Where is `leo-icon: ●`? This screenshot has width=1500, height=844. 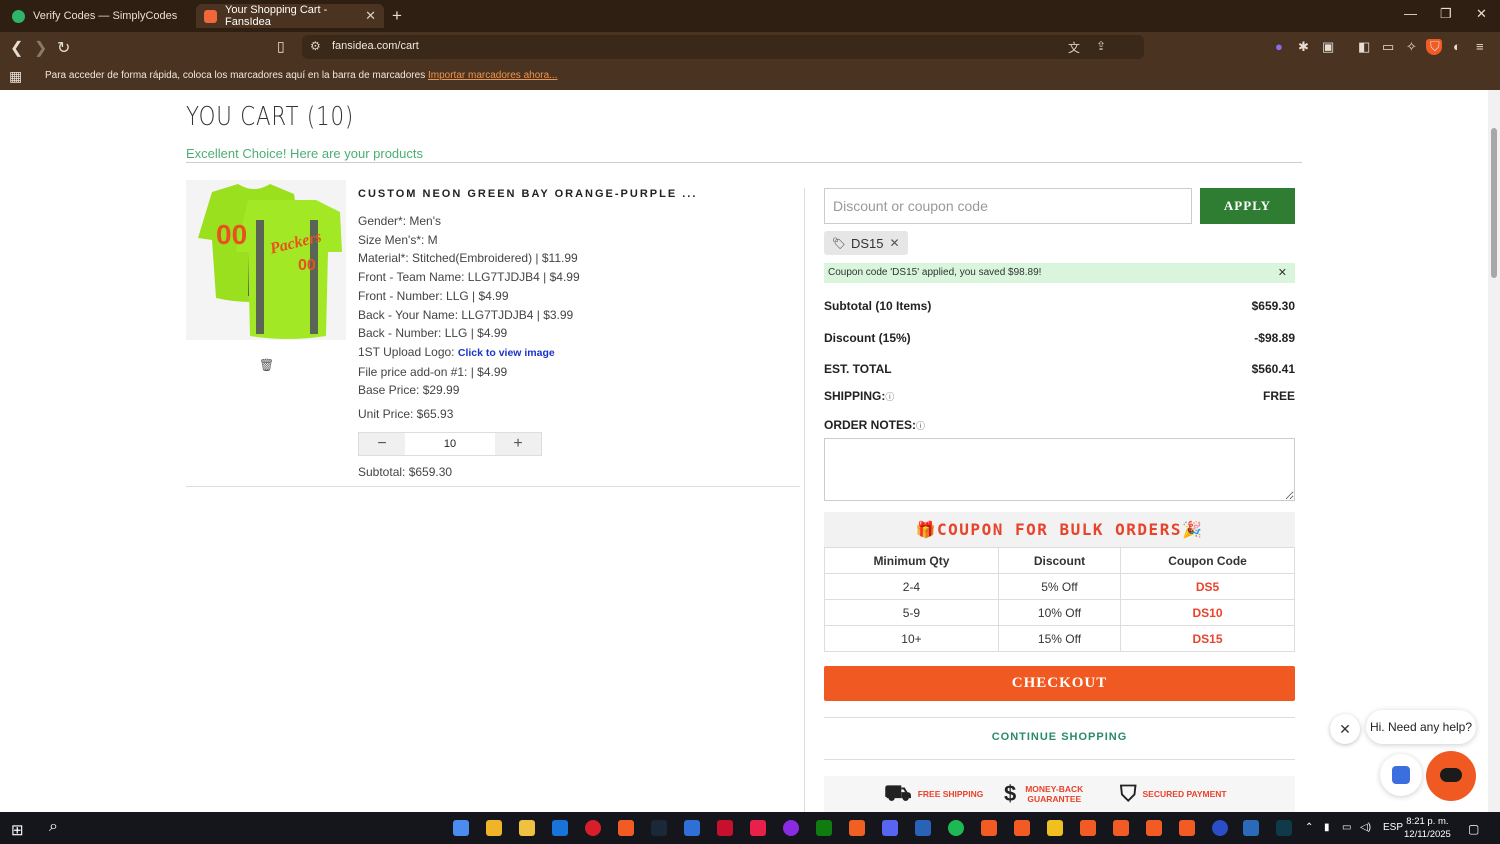 leo-icon: ● is located at coordinates (1279, 46).